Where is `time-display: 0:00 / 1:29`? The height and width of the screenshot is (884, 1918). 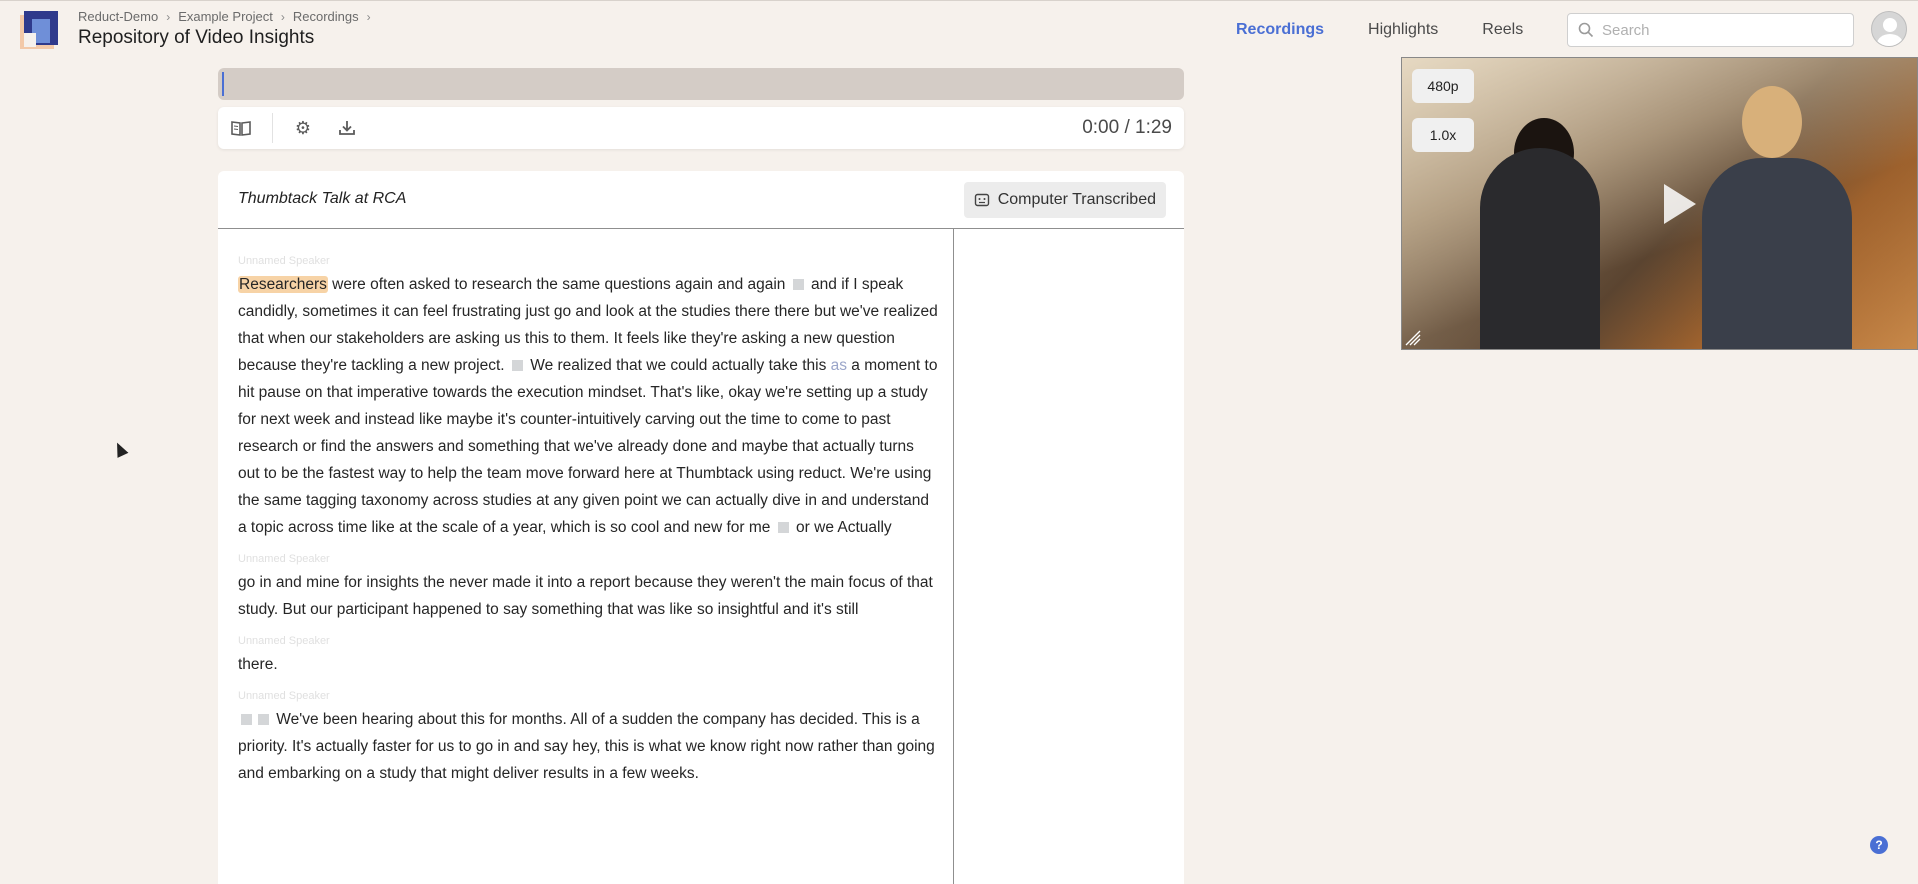
time-display: 0:00 / 1:29 is located at coordinates (1127, 127).